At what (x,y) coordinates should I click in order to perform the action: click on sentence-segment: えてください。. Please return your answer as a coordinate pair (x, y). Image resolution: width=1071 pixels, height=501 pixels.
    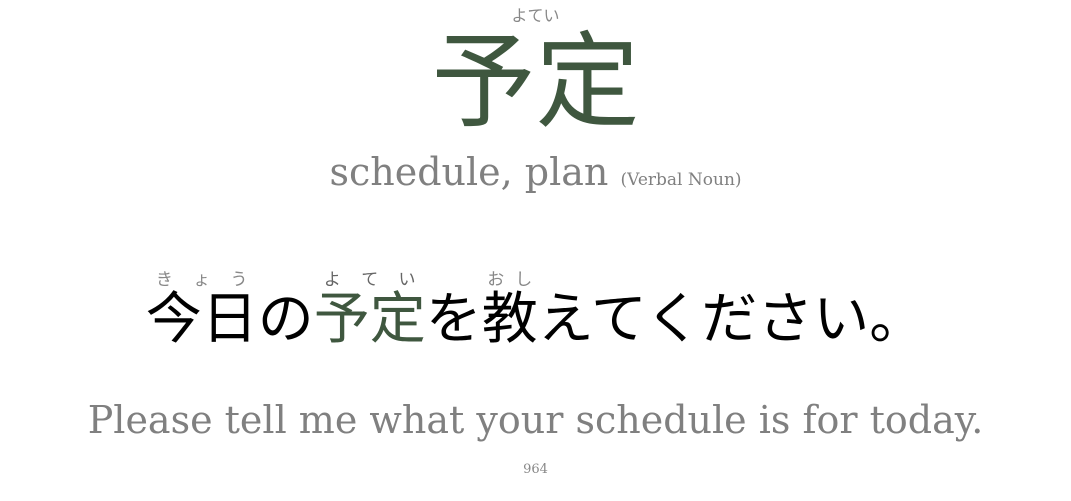
    Looking at the image, I should click on (731, 319).